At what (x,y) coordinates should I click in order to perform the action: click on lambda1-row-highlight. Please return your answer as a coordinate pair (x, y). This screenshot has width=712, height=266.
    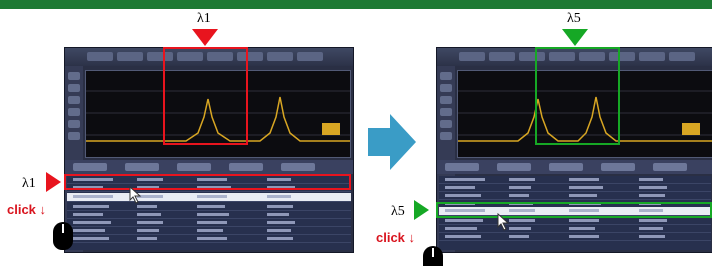
    Looking at the image, I should click on (207, 182).